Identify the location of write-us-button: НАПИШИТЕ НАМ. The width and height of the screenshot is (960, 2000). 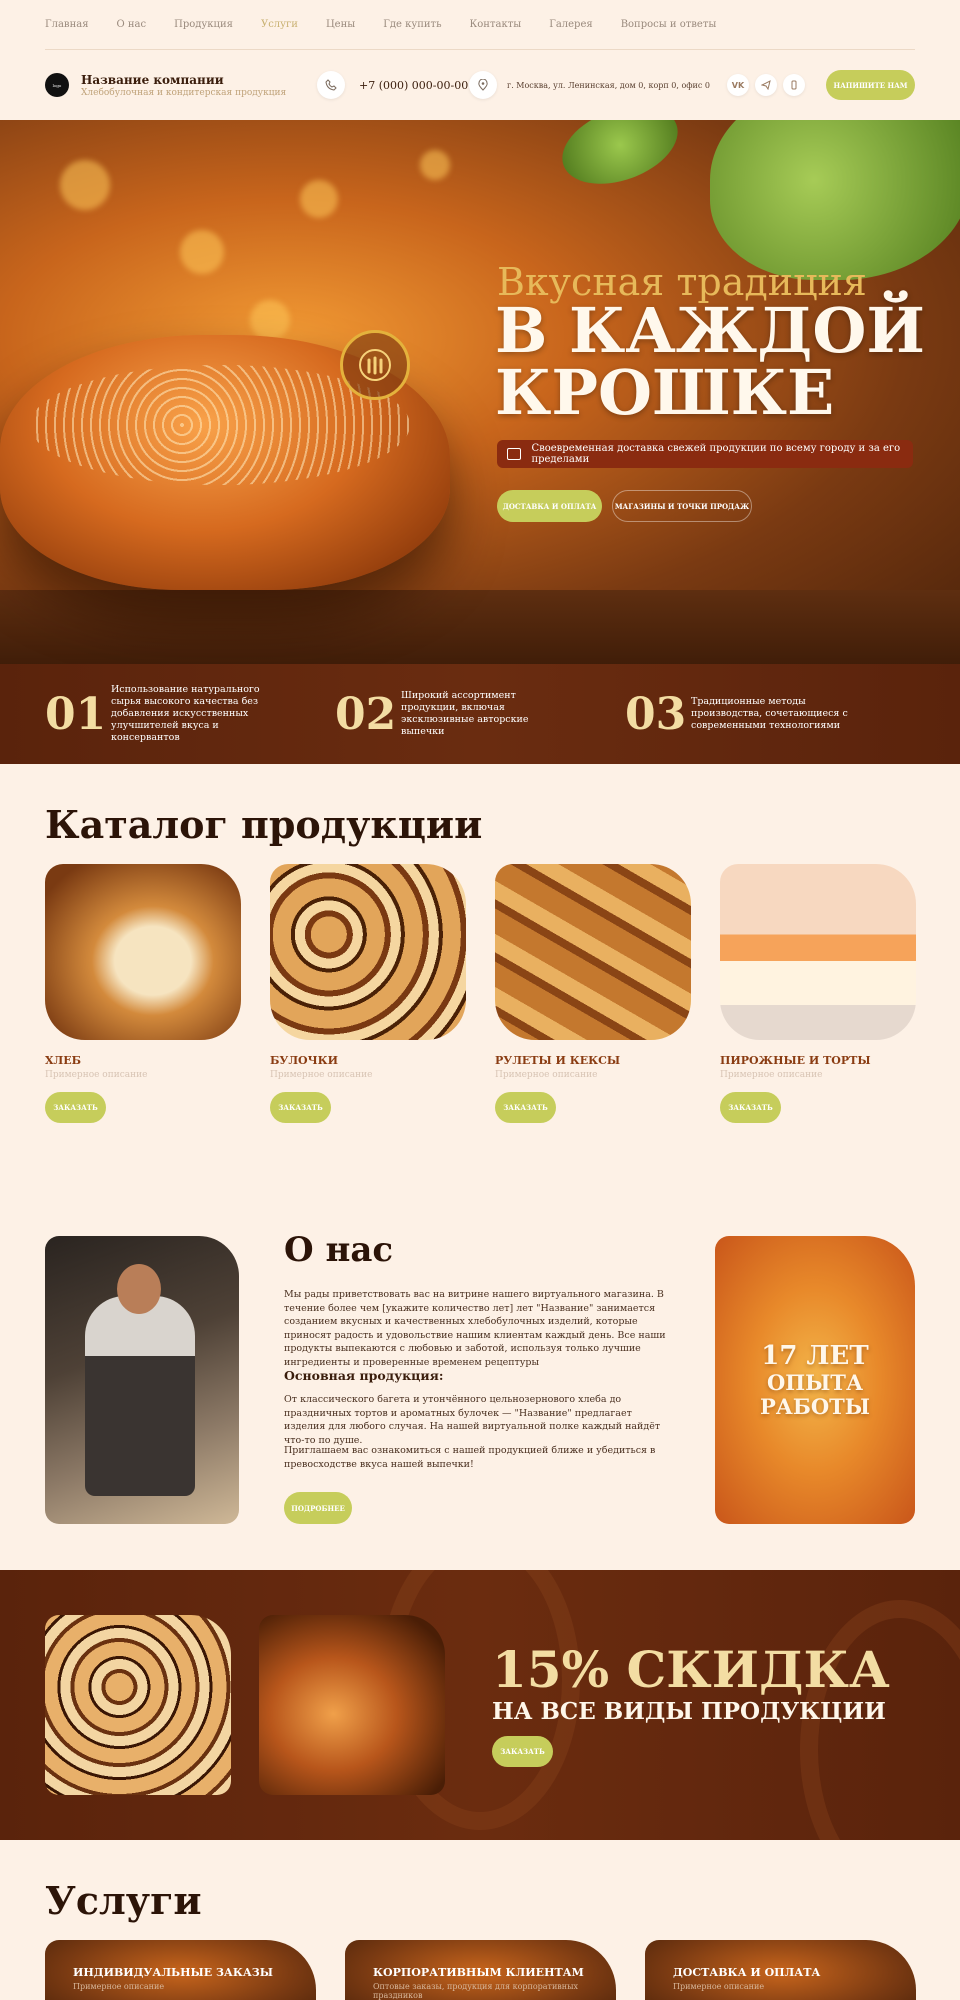
(870, 85).